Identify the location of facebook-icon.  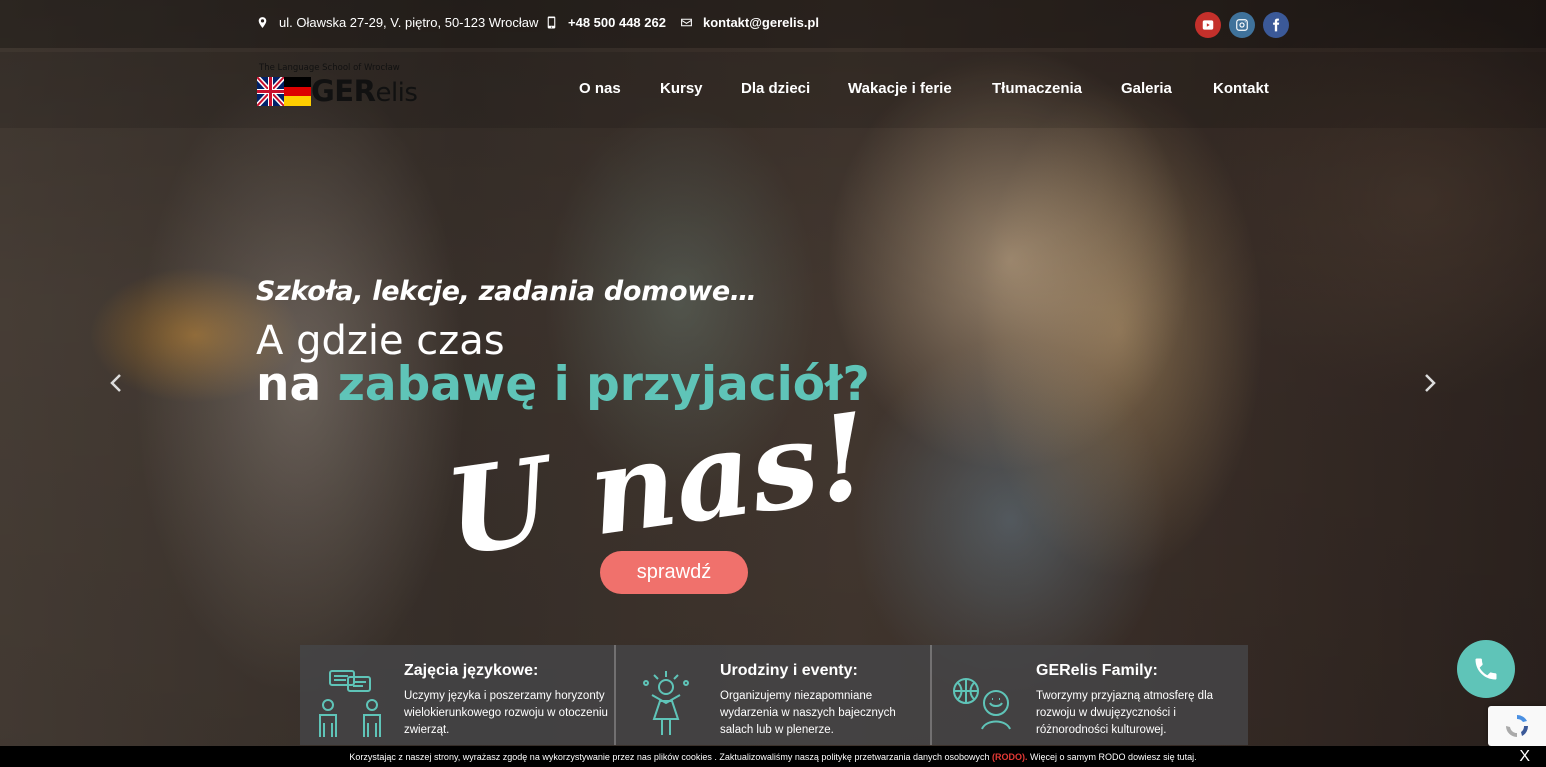
(1276, 25).